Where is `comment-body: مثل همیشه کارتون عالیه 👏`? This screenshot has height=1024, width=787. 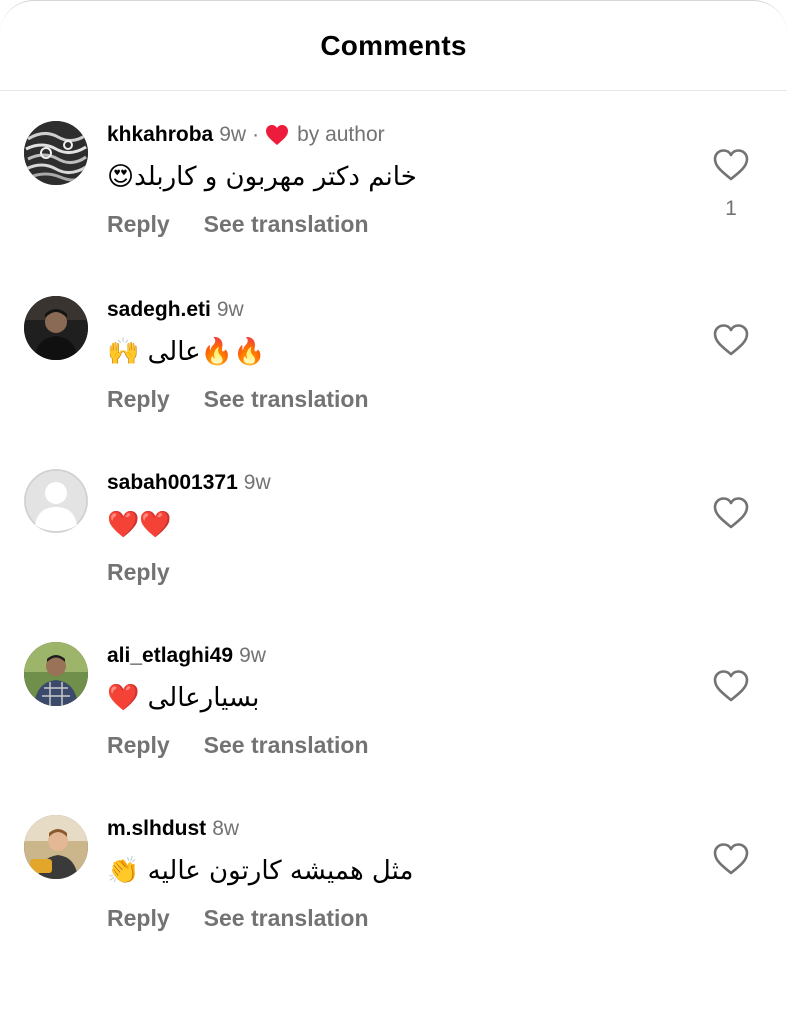 comment-body: مثل همیشه کارتون عالیه 👏 is located at coordinates (260, 871).